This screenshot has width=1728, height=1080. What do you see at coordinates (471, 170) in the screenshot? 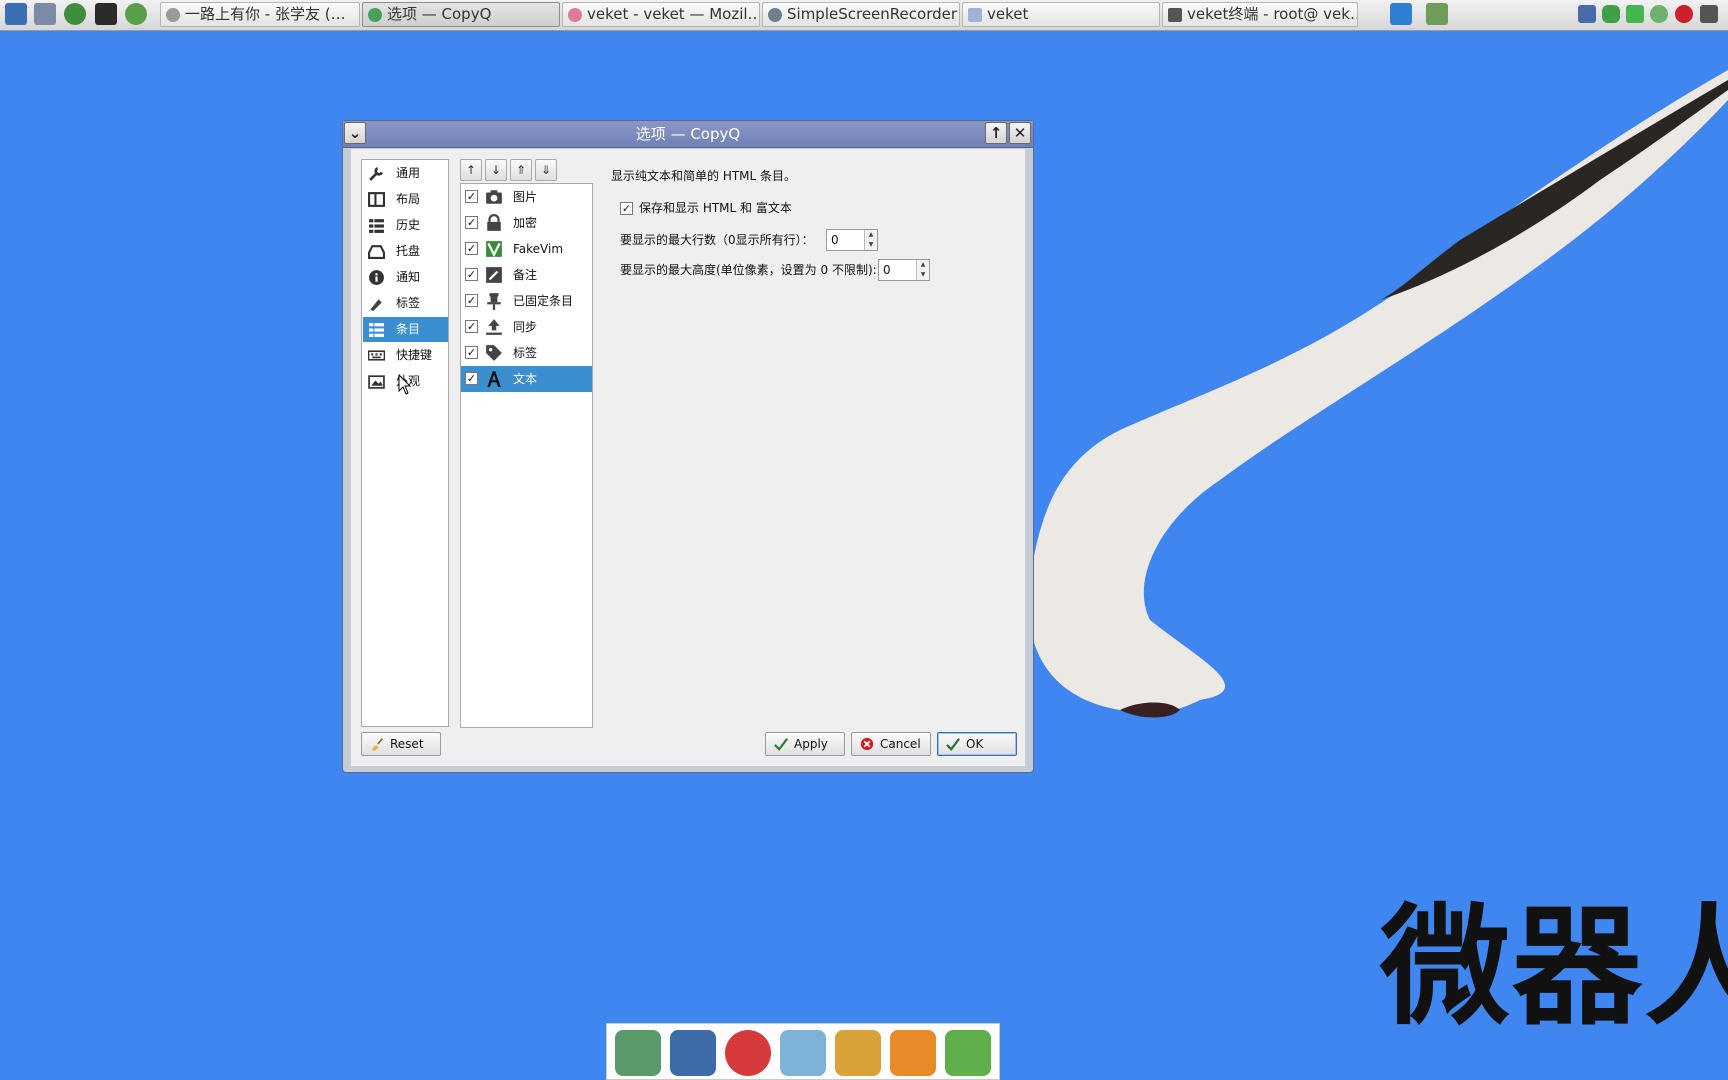
I see `move-up-icon: ↑` at bounding box center [471, 170].